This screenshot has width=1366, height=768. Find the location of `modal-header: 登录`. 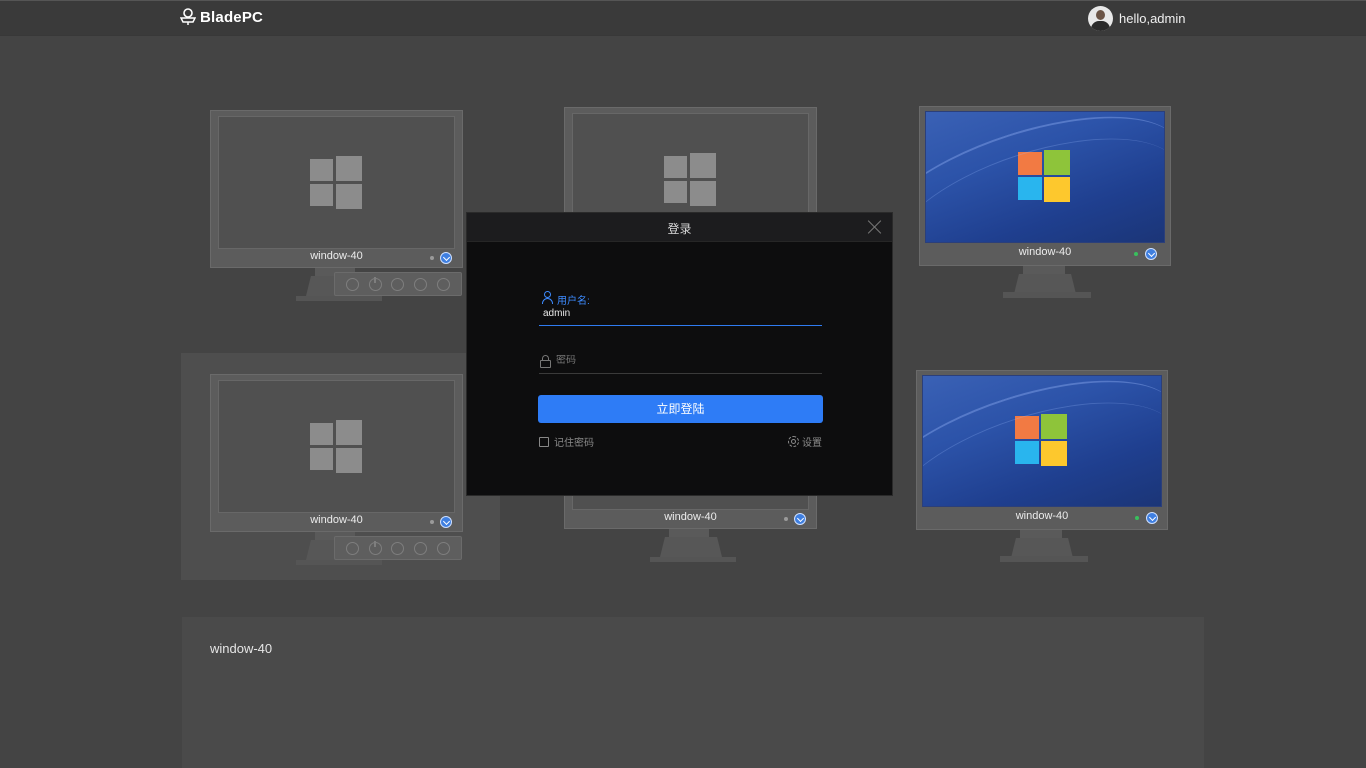

modal-header: 登录 is located at coordinates (679, 227).